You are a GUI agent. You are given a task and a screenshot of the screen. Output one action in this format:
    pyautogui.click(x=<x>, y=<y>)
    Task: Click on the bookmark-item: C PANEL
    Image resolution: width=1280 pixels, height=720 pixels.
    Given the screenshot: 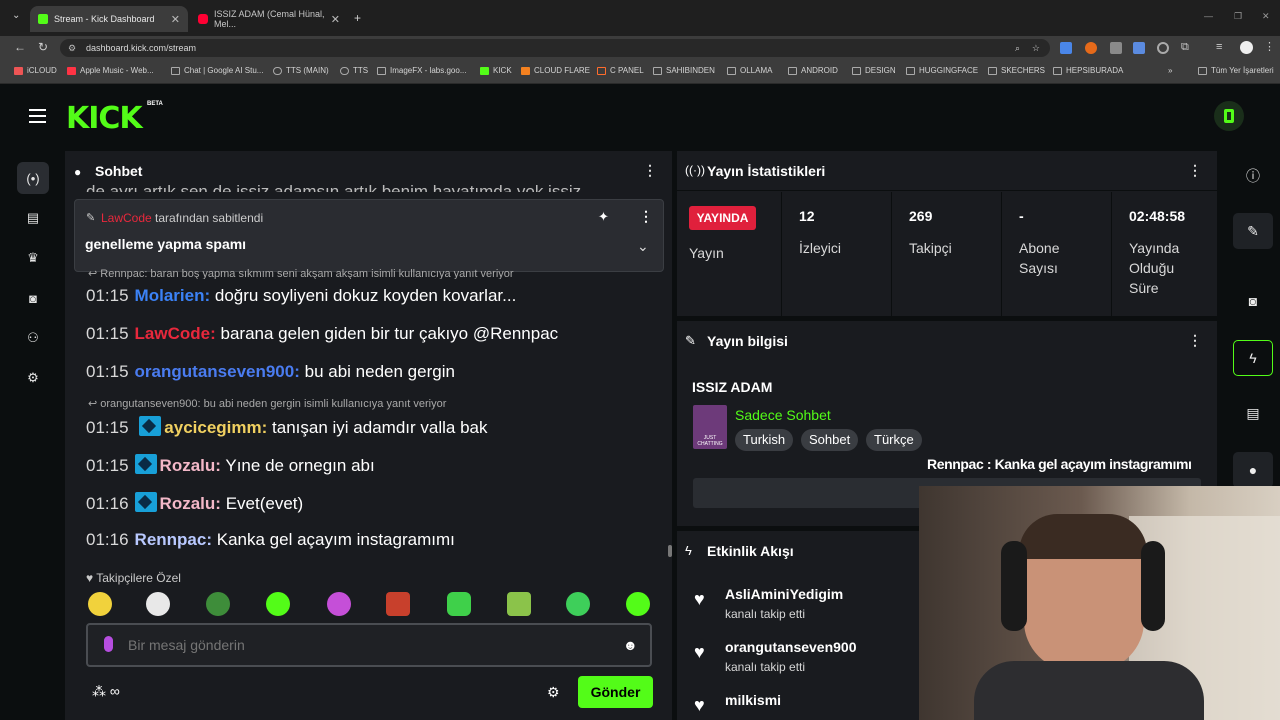 What is the action you would take?
    pyautogui.click(x=620, y=70)
    